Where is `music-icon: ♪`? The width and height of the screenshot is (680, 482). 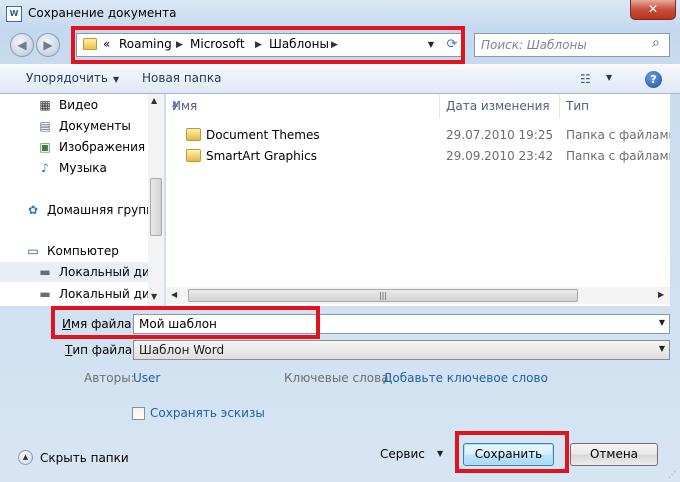
music-icon: ♪ is located at coordinates (45, 168).